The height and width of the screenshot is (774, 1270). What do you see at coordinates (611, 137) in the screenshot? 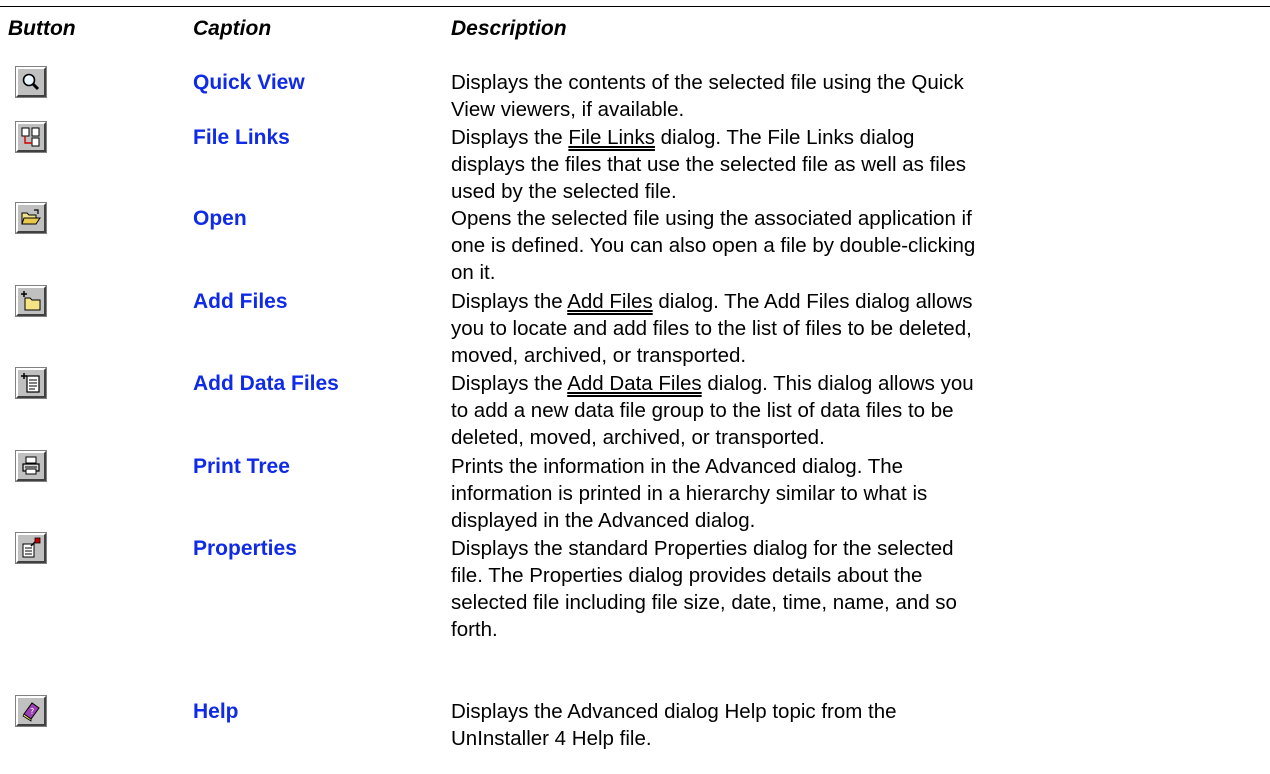
I see `file-links-link: File Links` at bounding box center [611, 137].